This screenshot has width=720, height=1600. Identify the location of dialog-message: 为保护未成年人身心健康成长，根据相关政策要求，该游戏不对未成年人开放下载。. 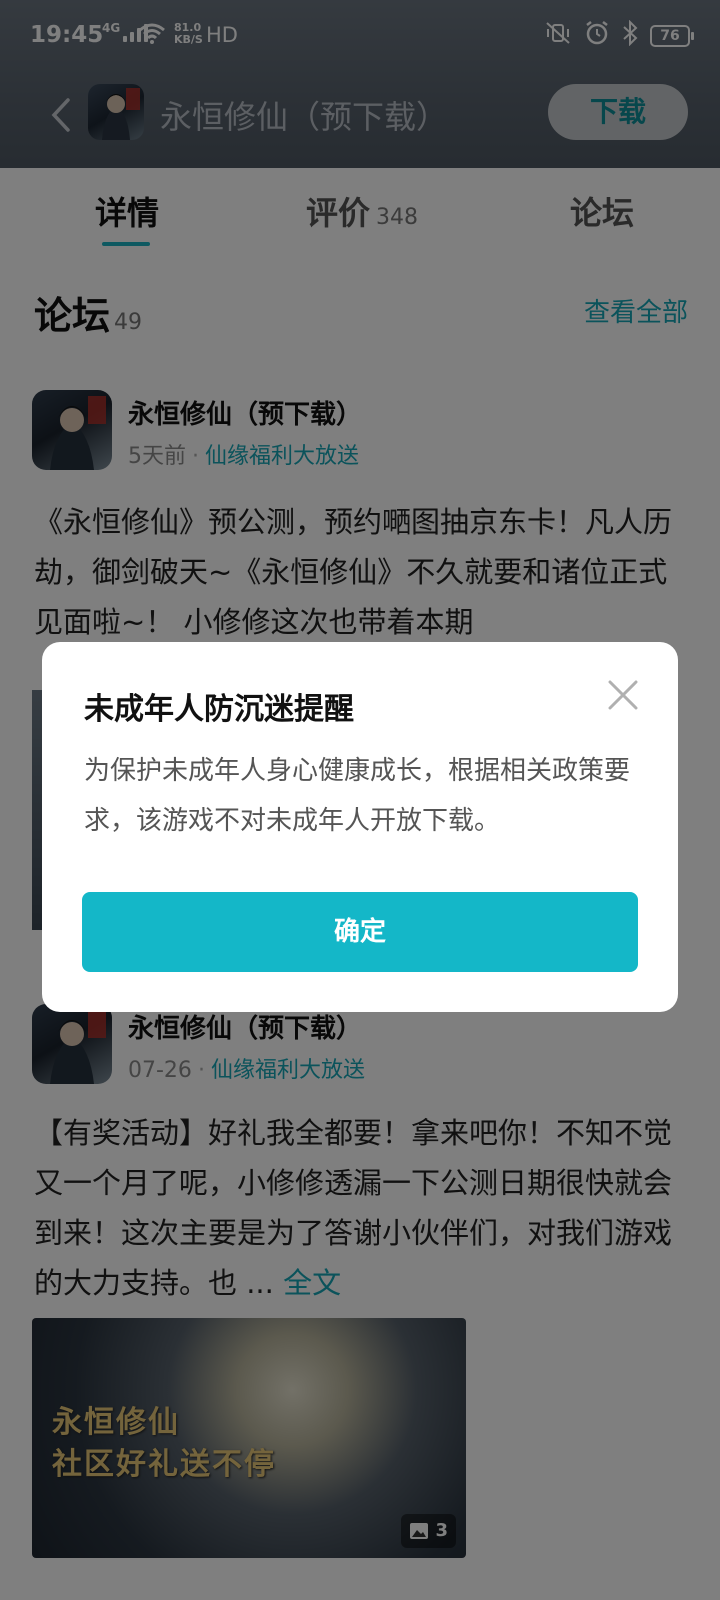
(357, 796).